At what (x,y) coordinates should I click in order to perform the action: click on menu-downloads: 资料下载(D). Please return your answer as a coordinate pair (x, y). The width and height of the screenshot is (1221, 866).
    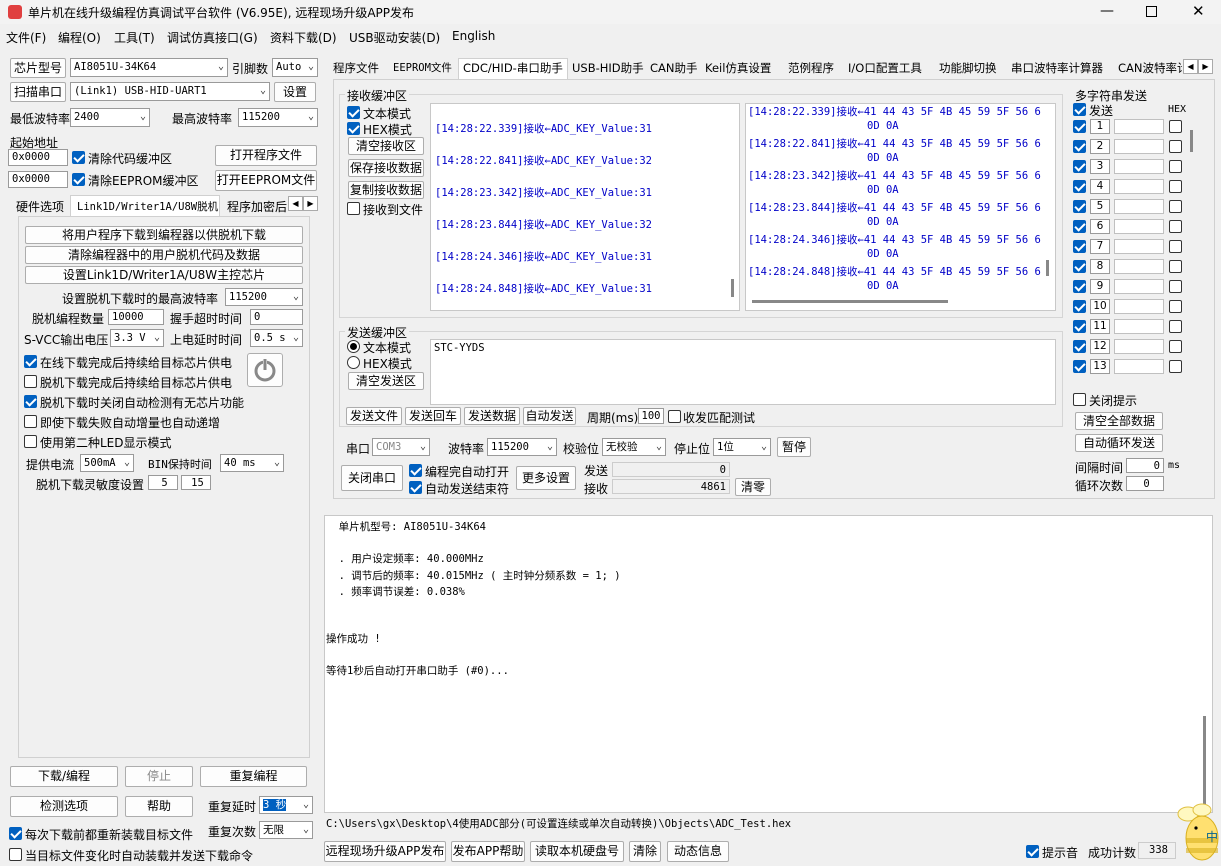
    Looking at the image, I should click on (303, 37).